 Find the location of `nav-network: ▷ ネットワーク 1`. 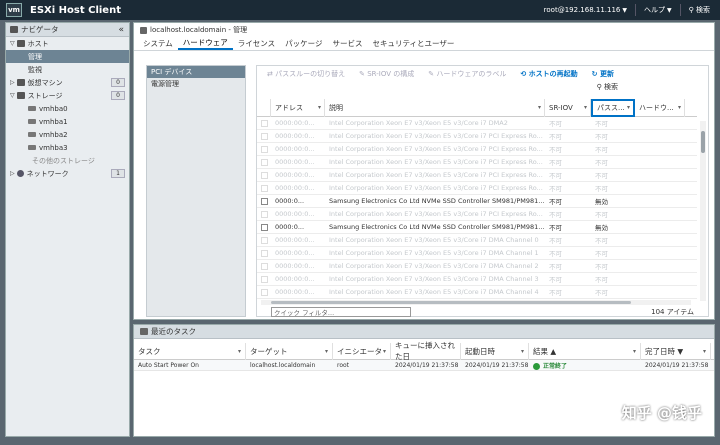

nav-network: ▷ ネットワーク 1 is located at coordinates (67, 173).